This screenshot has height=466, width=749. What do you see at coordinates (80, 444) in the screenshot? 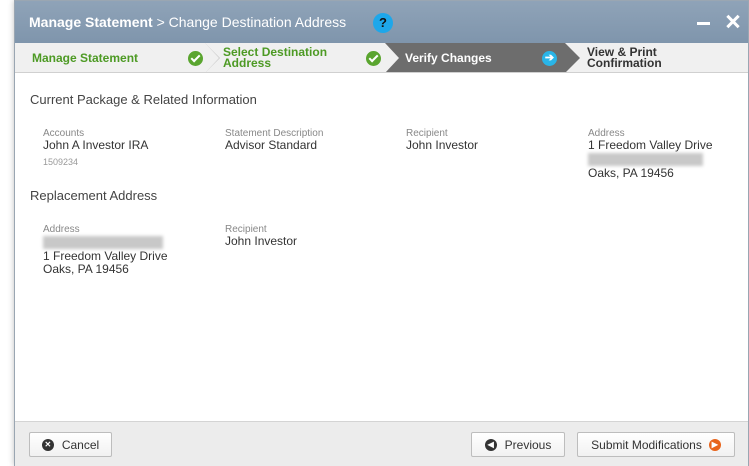
I see `cancel-button-label: Cancel` at bounding box center [80, 444].